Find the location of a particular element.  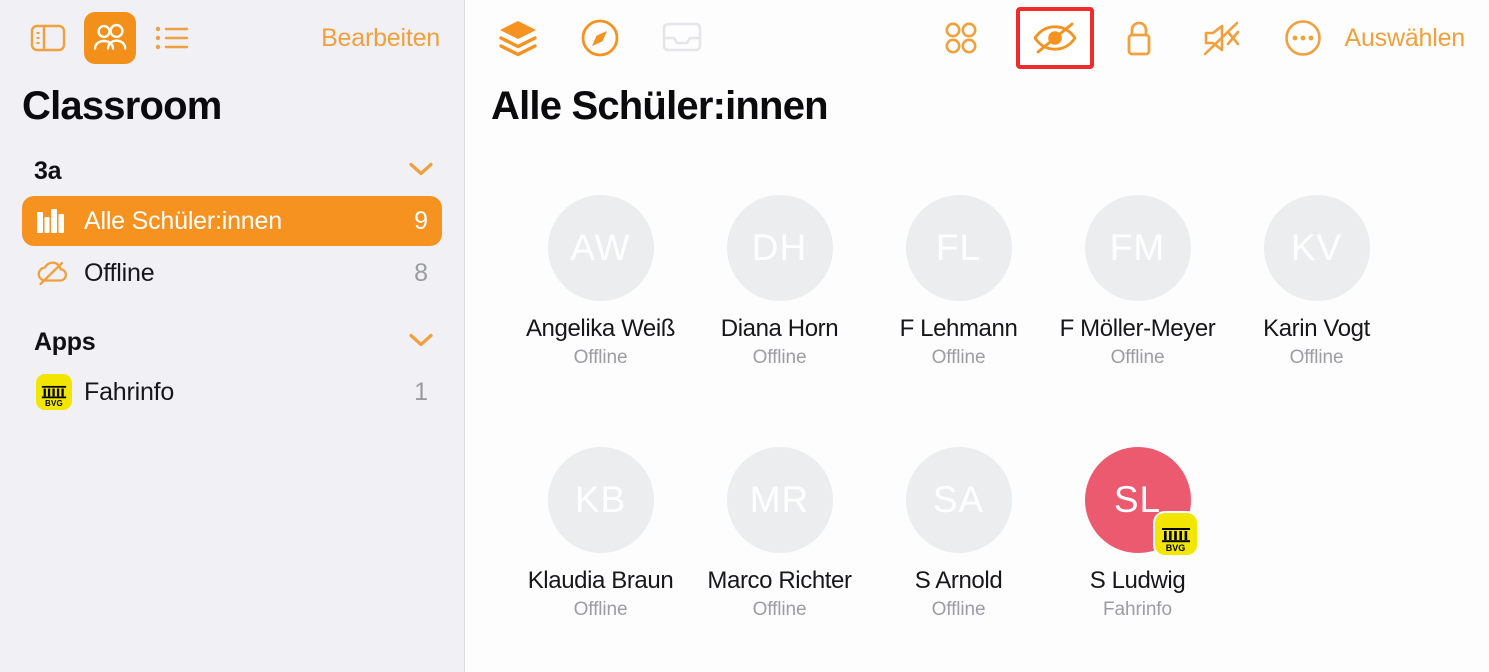

sidebar-item-offline: Offline 8 is located at coordinates (232, 273).